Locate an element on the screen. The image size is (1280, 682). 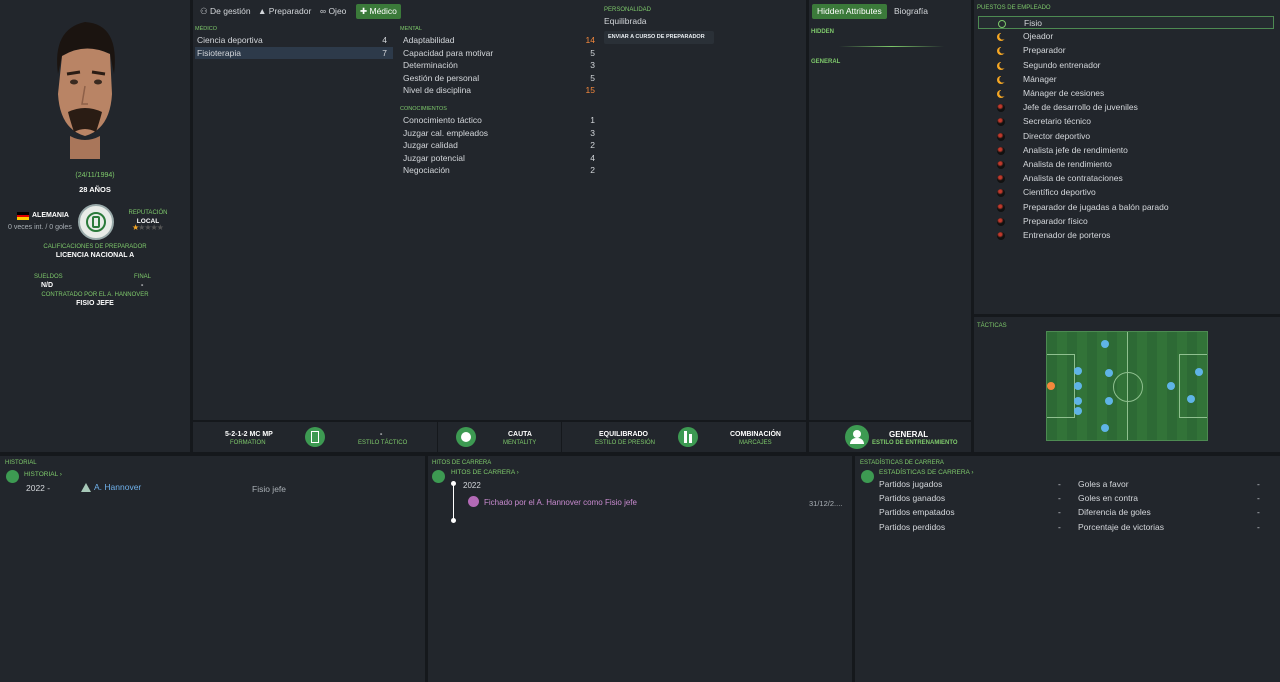
knowledge-attr-row: Juzgar calidad 2 is located at coordinates (501, 145).